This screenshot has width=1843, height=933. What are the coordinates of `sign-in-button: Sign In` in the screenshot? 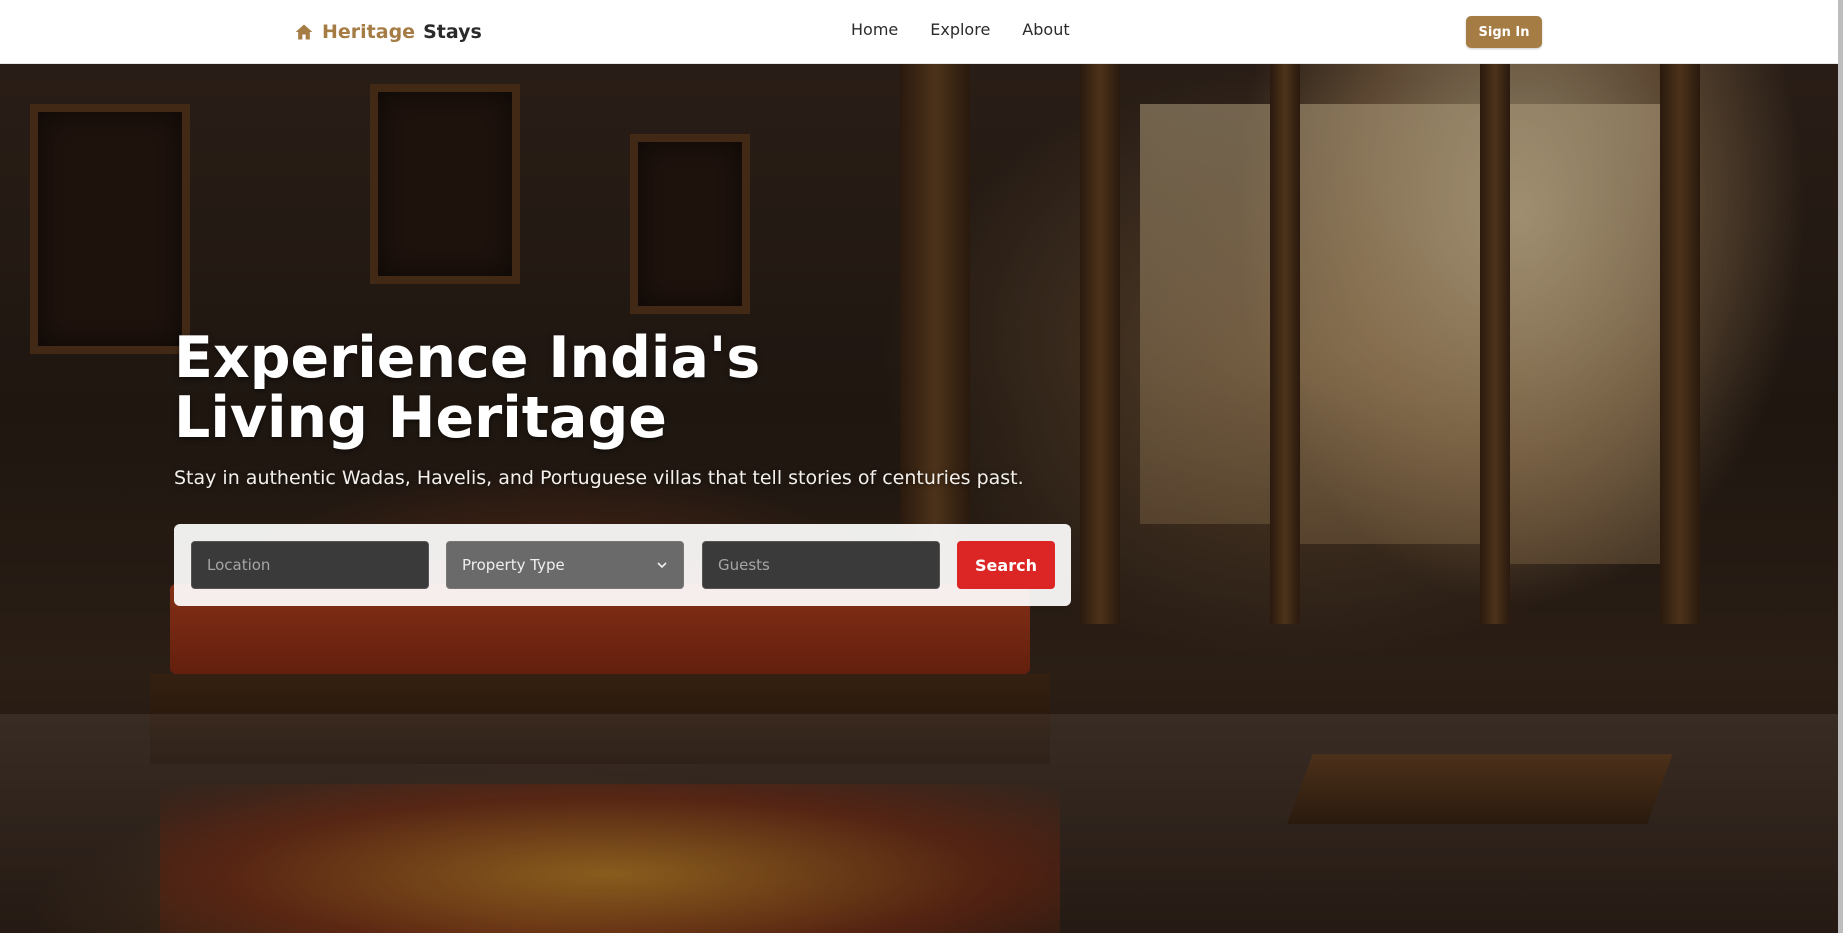 It's located at (1504, 32).